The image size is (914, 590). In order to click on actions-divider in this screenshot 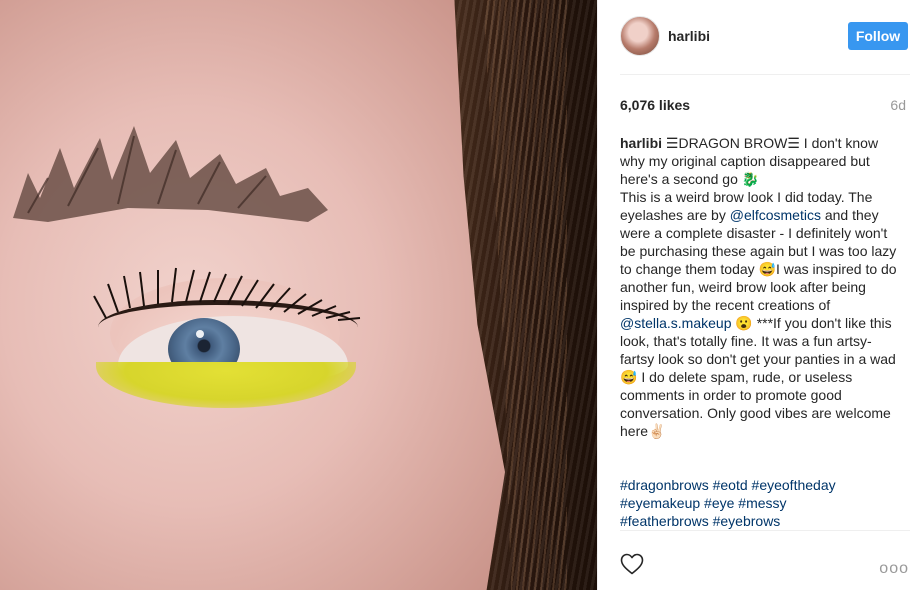, I will do `click(765, 530)`.